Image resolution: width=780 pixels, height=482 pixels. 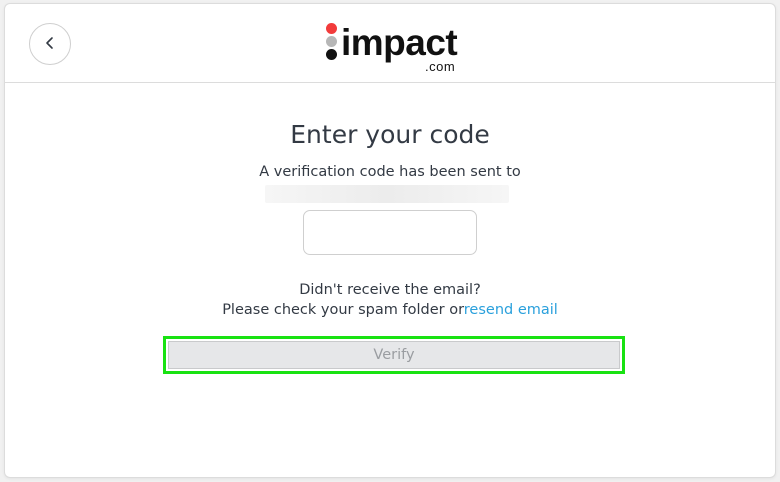 I want to click on verification-subtitle: A verification code has been sent to, so click(x=390, y=172).